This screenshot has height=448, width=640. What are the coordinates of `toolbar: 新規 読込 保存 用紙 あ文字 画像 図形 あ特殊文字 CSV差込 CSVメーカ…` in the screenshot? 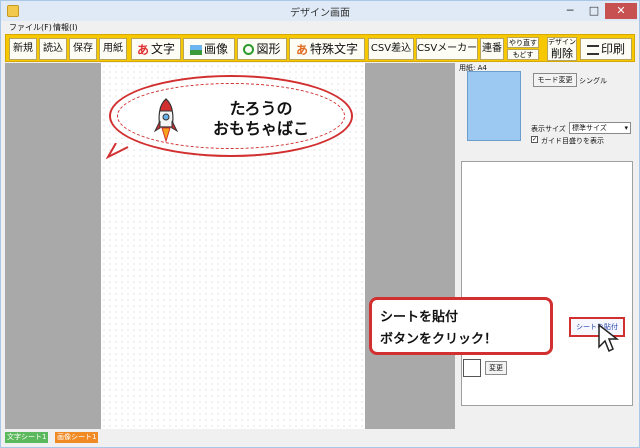 It's located at (320, 48).